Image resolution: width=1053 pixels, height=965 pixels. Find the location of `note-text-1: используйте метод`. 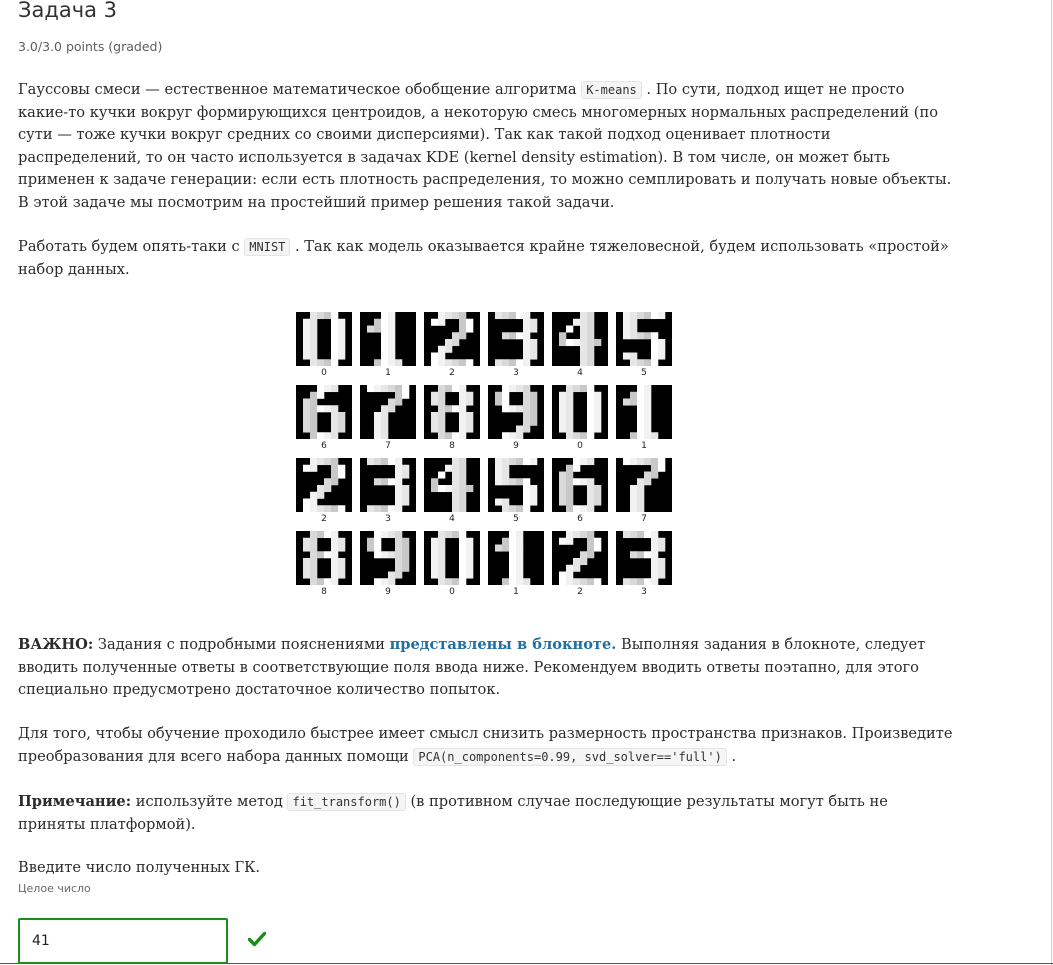

note-text-1: используйте метод is located at coordinates (209, 801).